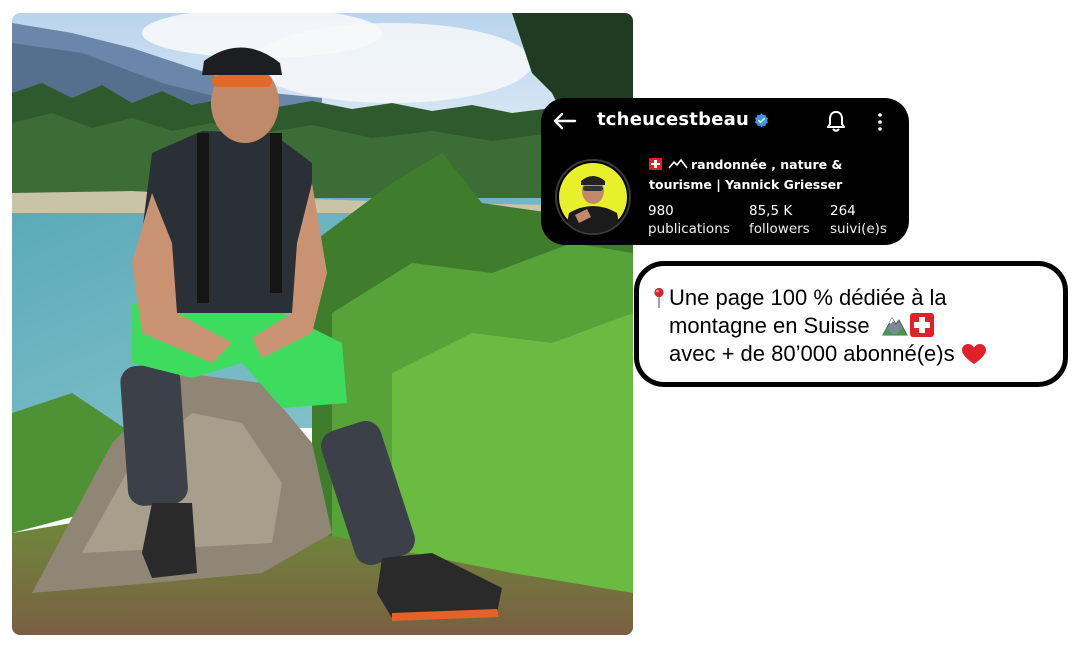 The height and width of the screenshot is (650, 1077). I want to click on caption-line-2-wrap: montagne en Suisse, so click(801, 326).